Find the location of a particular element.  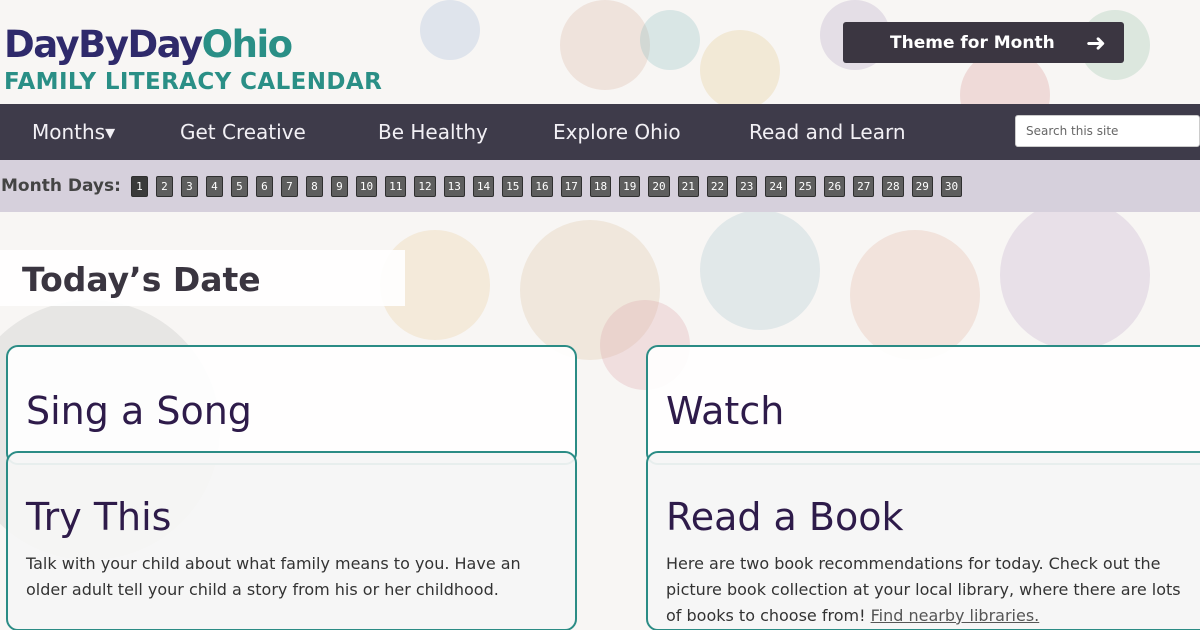

card-try-this-title: Try This is located at coordinates (99, 517).